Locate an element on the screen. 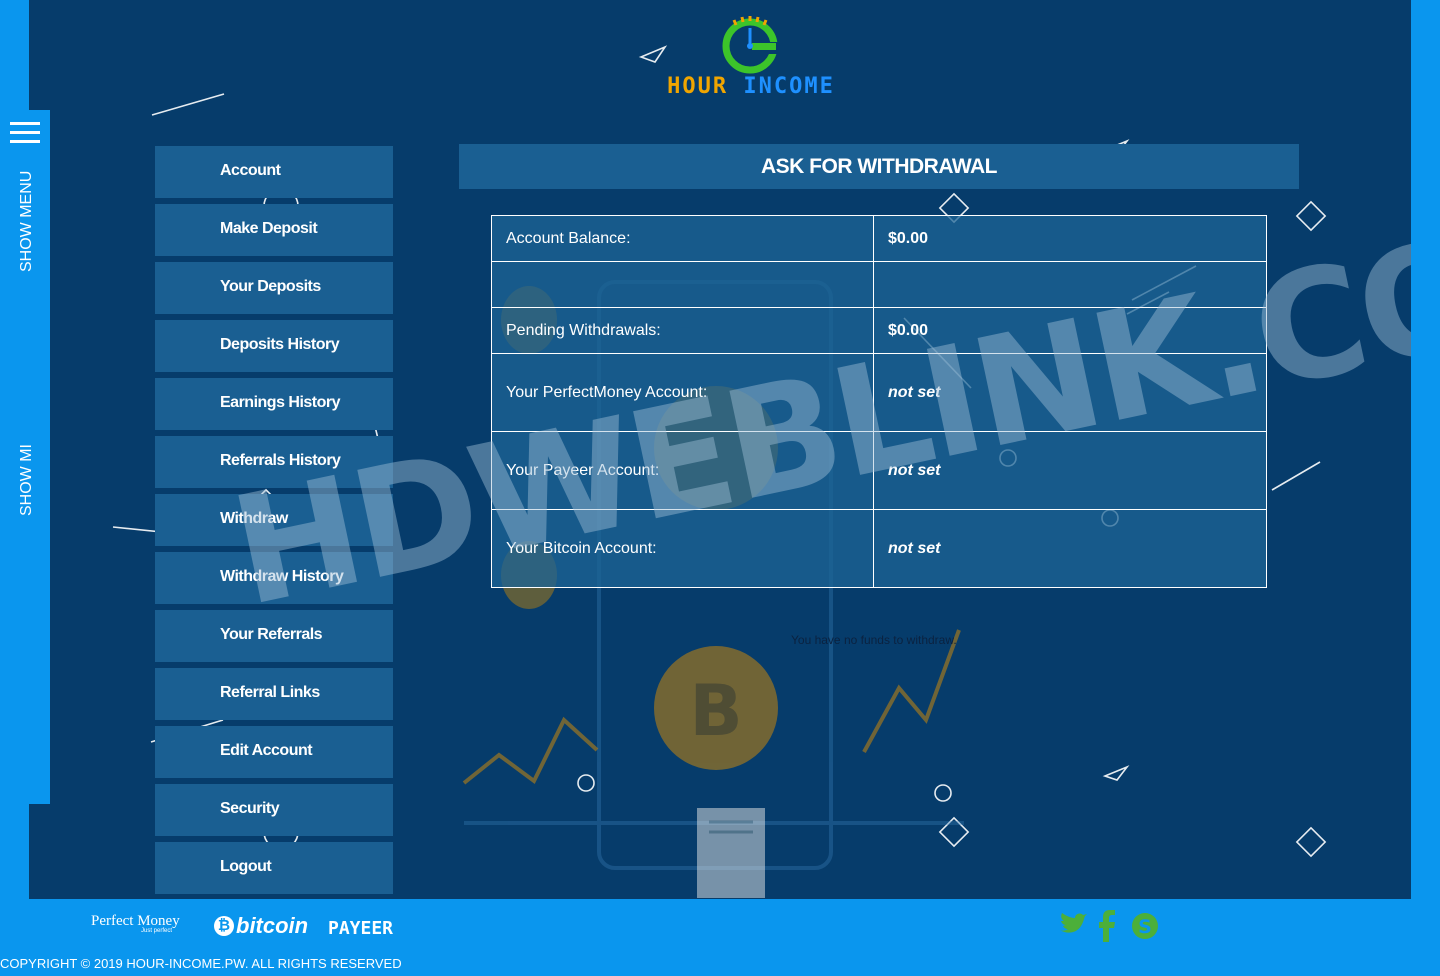 The height and width of the screenshot is (976, 1440). payeer-label: Your Payeer Account: is located at coordinates (682, 470).